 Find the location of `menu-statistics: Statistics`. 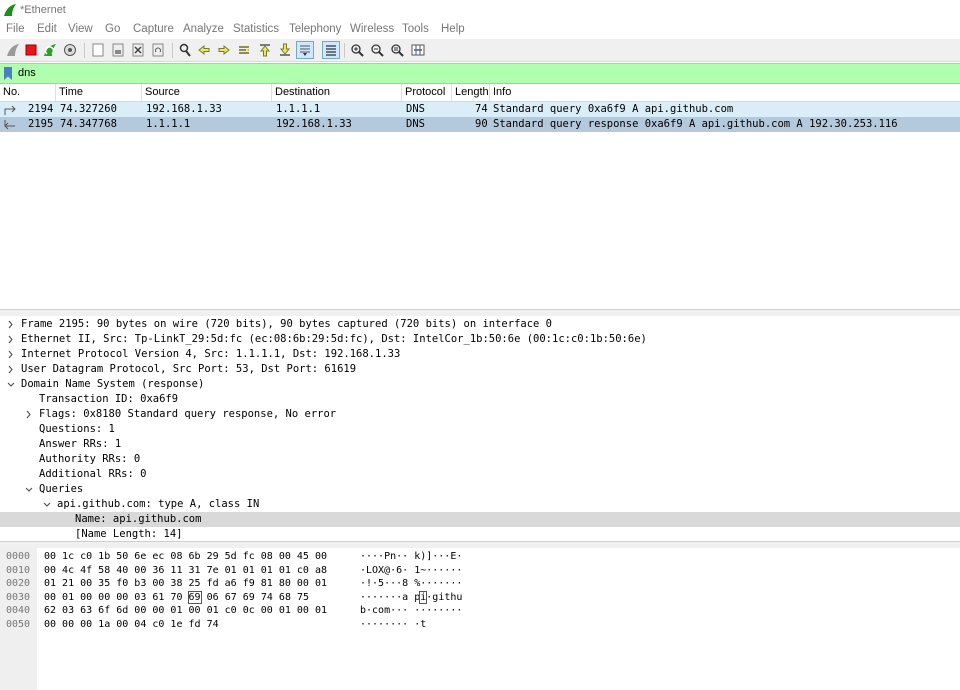

menu-statistics: Statistics is located at coordinates (256, 29).